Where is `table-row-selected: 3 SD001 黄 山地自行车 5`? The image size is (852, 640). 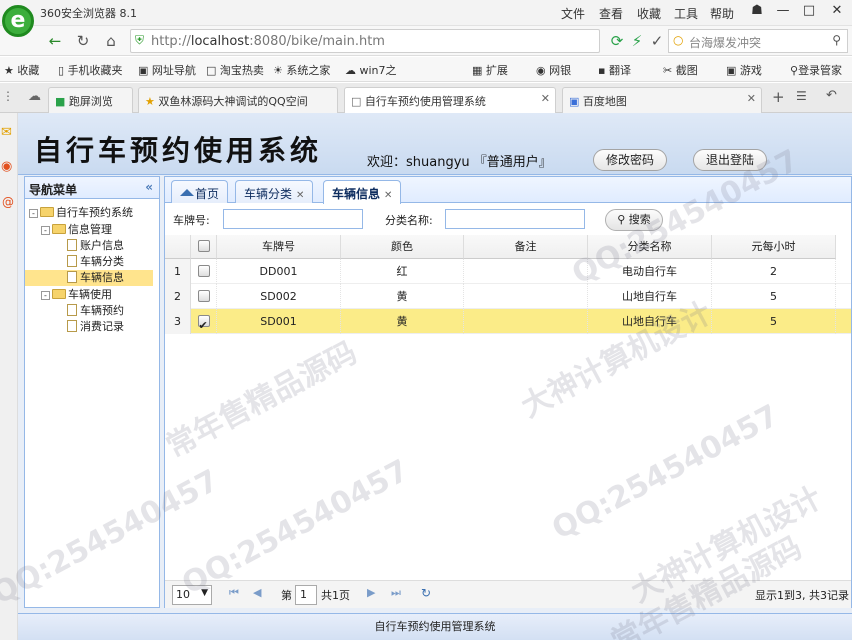
table-row-selected: 3 SD001 黄 山地自行车 5 is located at coordinates (508, 323).